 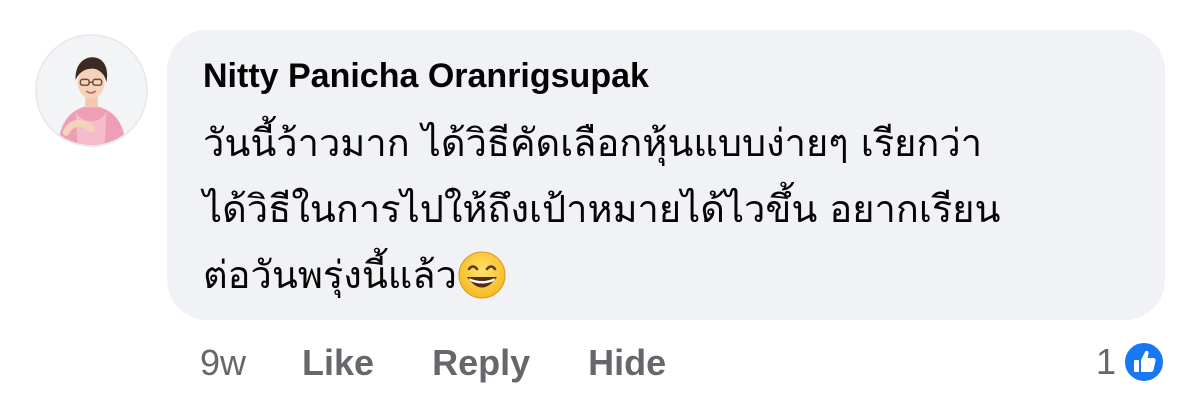 I want to click on avatar-image, so click(x=91, y=90).